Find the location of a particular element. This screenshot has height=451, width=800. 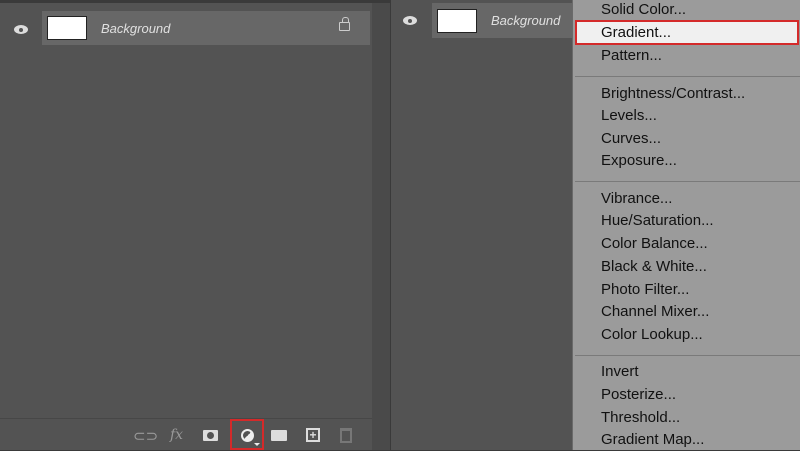

layers-toolbar: ⊂⊃ fx + is located at coordinates (186, 434).